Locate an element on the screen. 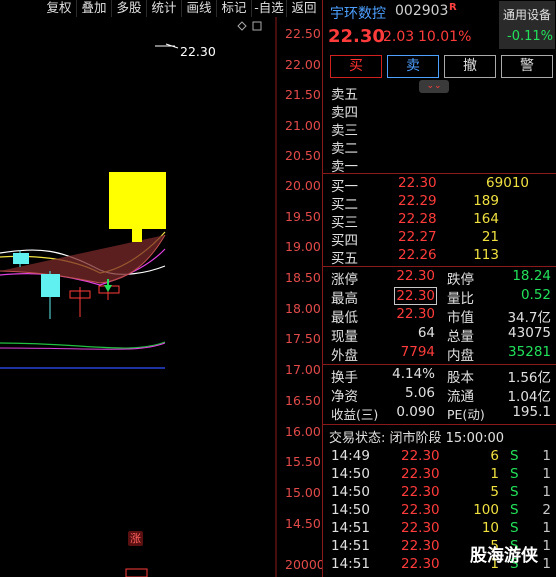  axis-tick: 15.50 is located at coordinates (303, 461).